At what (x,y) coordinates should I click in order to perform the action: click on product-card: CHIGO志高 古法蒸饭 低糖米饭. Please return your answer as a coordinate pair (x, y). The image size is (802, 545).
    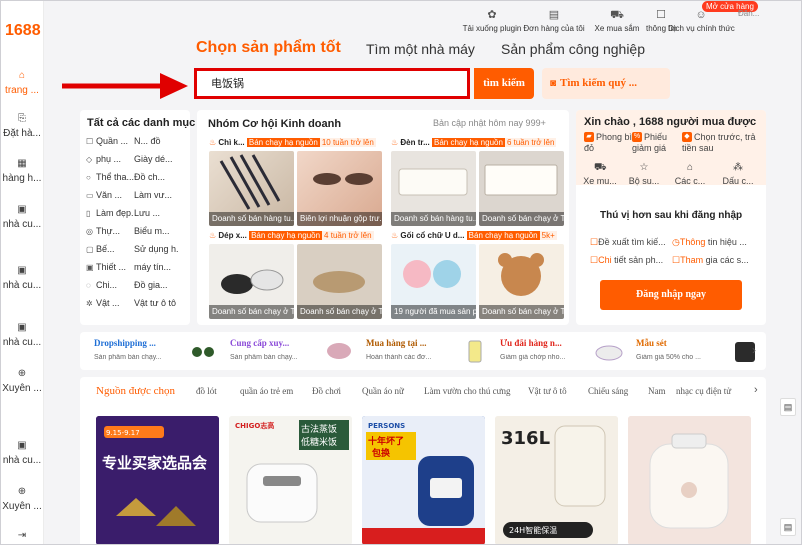
    Looking at the image, I should click on (290, 480).